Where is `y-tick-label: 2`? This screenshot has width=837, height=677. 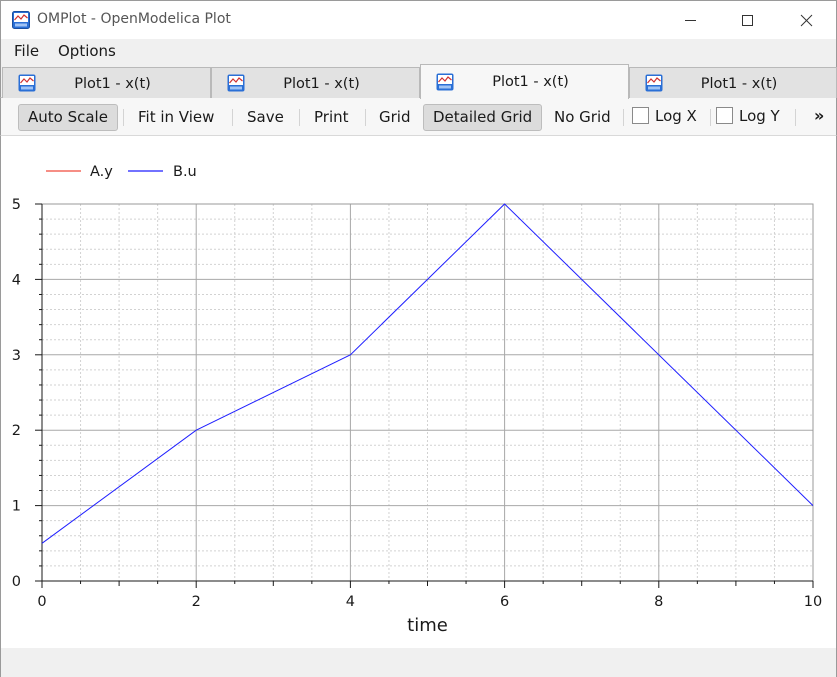 y-tick-label: 2 is located at coordinates (16, 431).